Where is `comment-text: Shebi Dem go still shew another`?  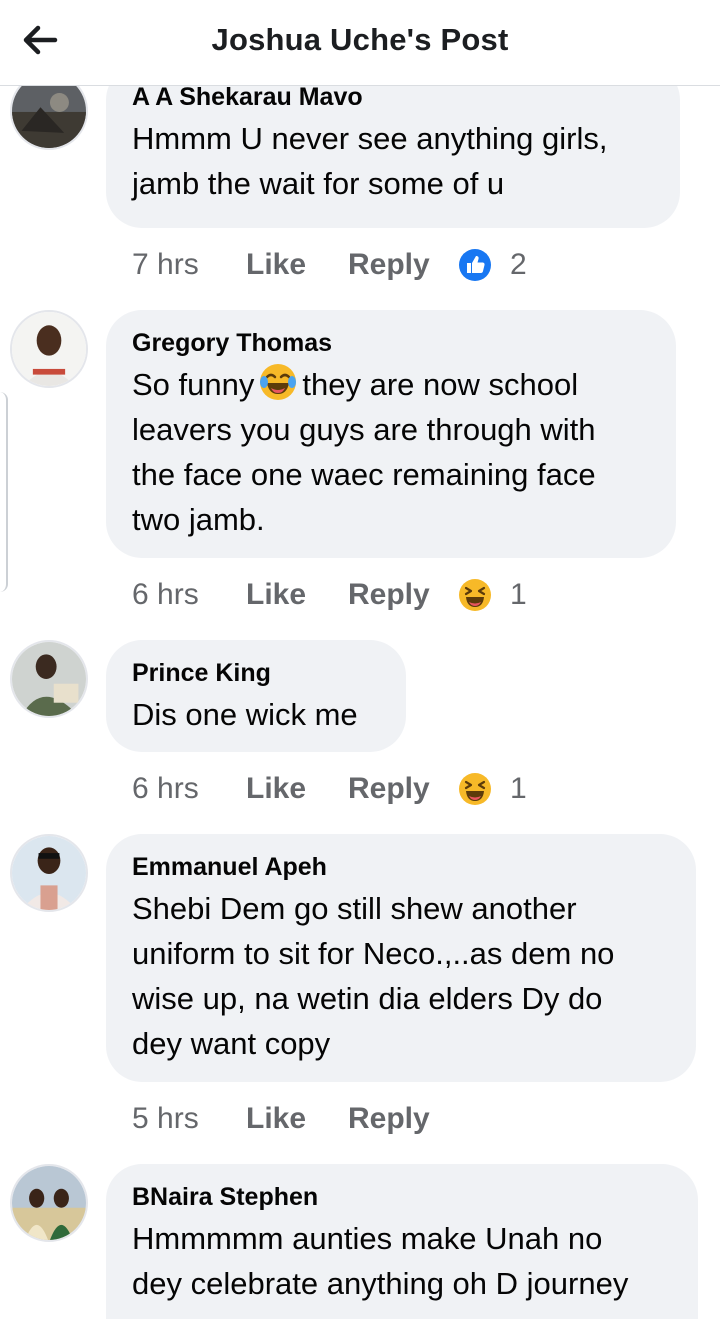
comment-text: Shebi Dem go still shew another is located at coordinates (354, 908).